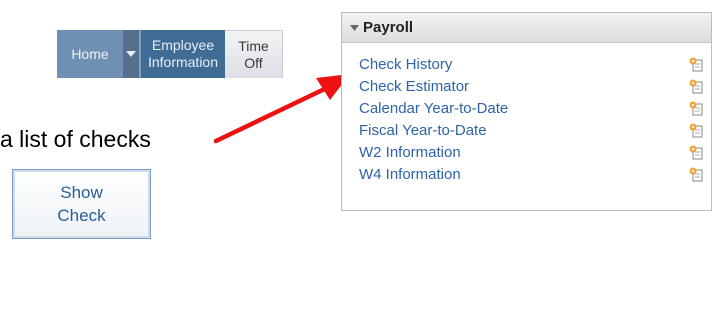 The image size is (714, 318). Describe the element at coordinates (410, 152) in the screenshot. I see `payroll-link-label: W2 Information` at that location.